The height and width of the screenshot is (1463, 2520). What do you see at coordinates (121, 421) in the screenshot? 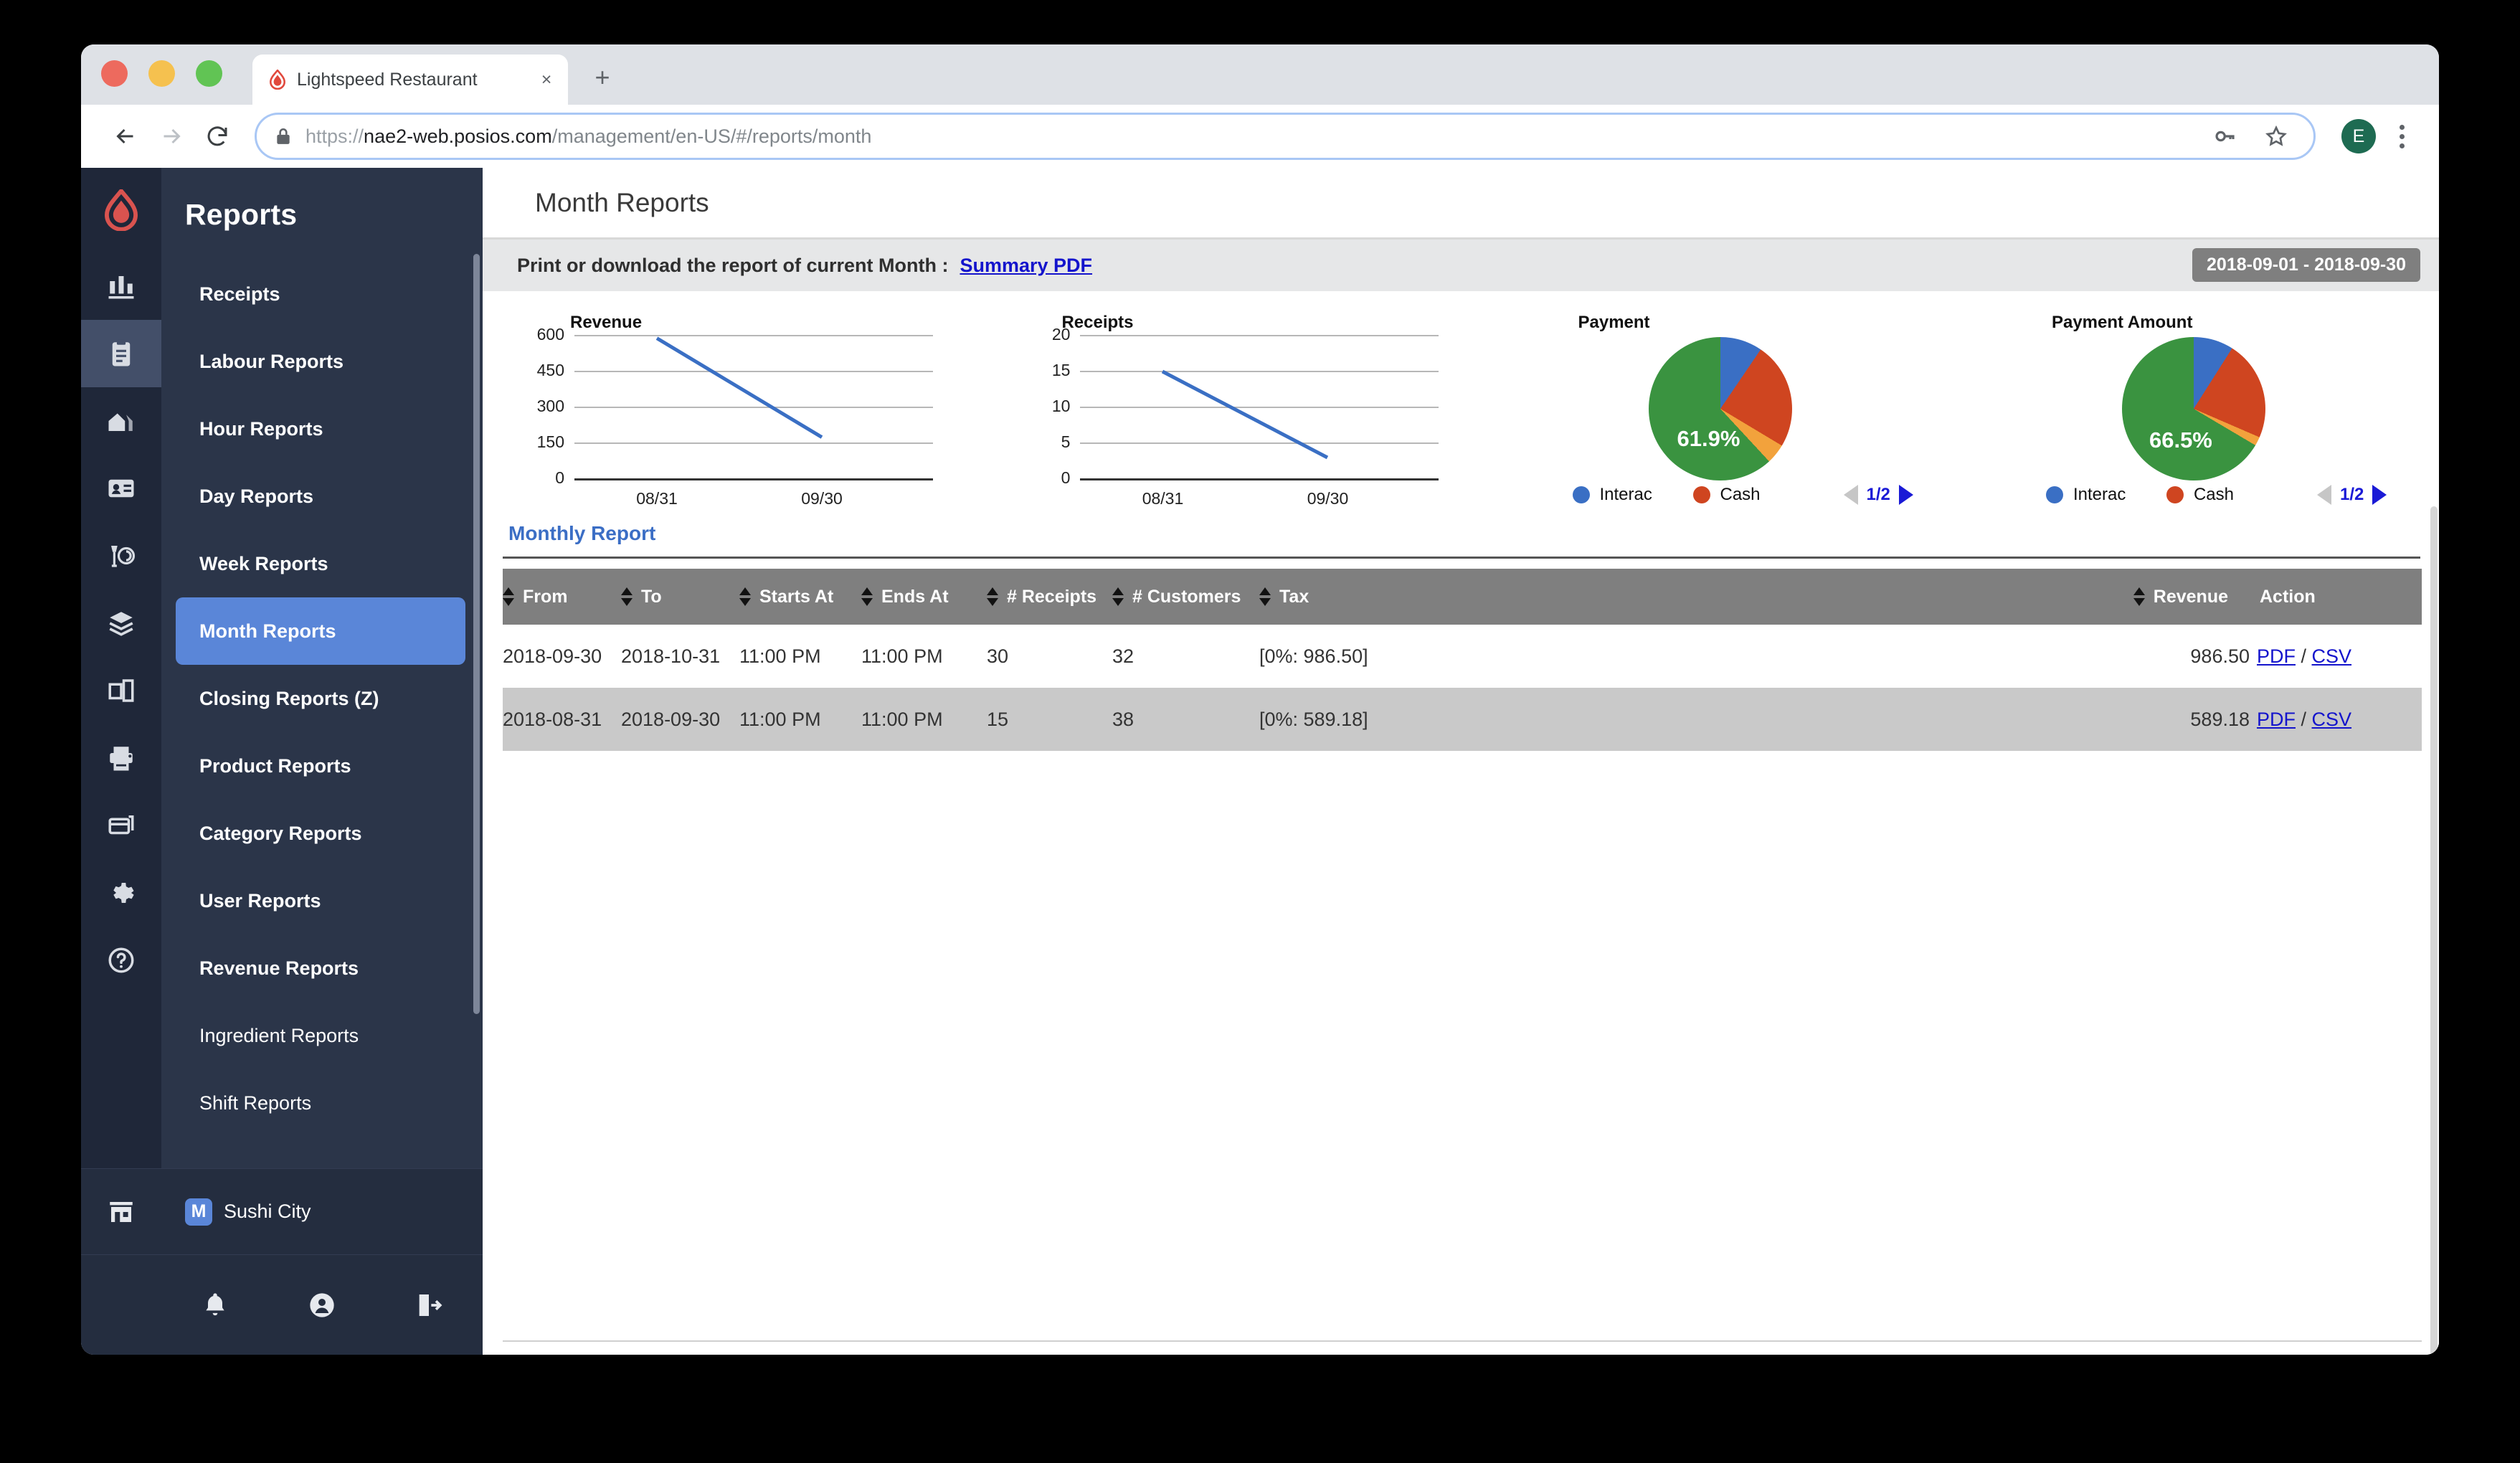
I see `venue-icon` at bounding box center [121, 421].